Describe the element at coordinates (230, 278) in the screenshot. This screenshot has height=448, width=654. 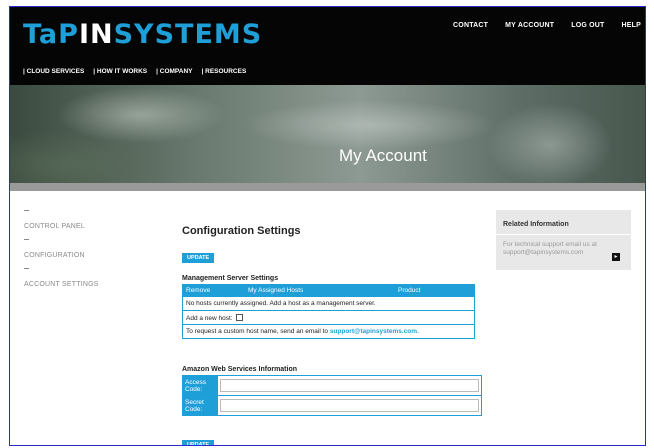
I see `management-server-title: Management Server Settings` at that location.